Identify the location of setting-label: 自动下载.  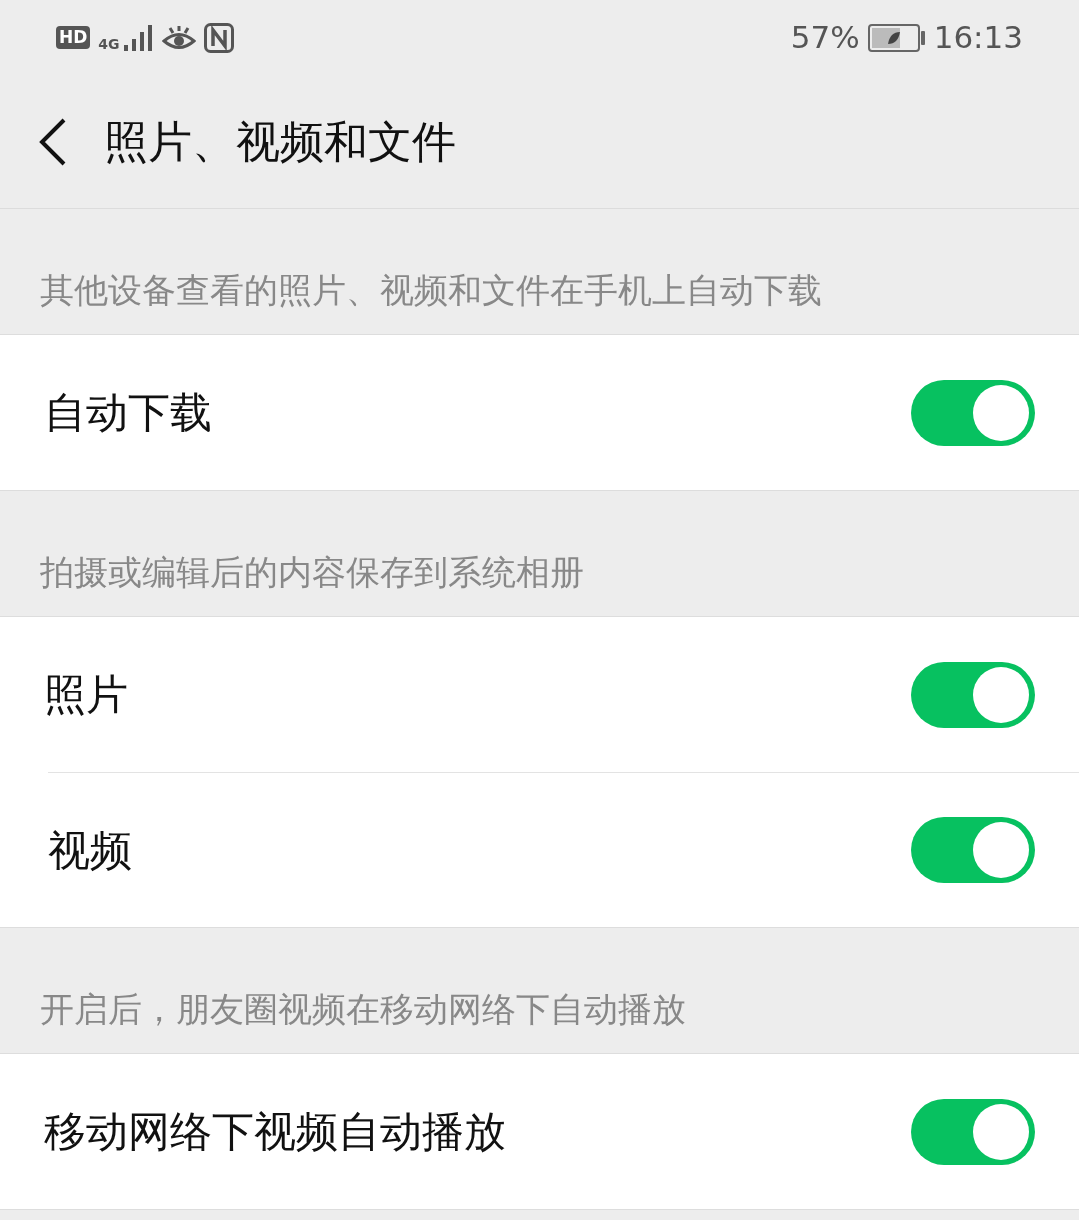
(128, 413).